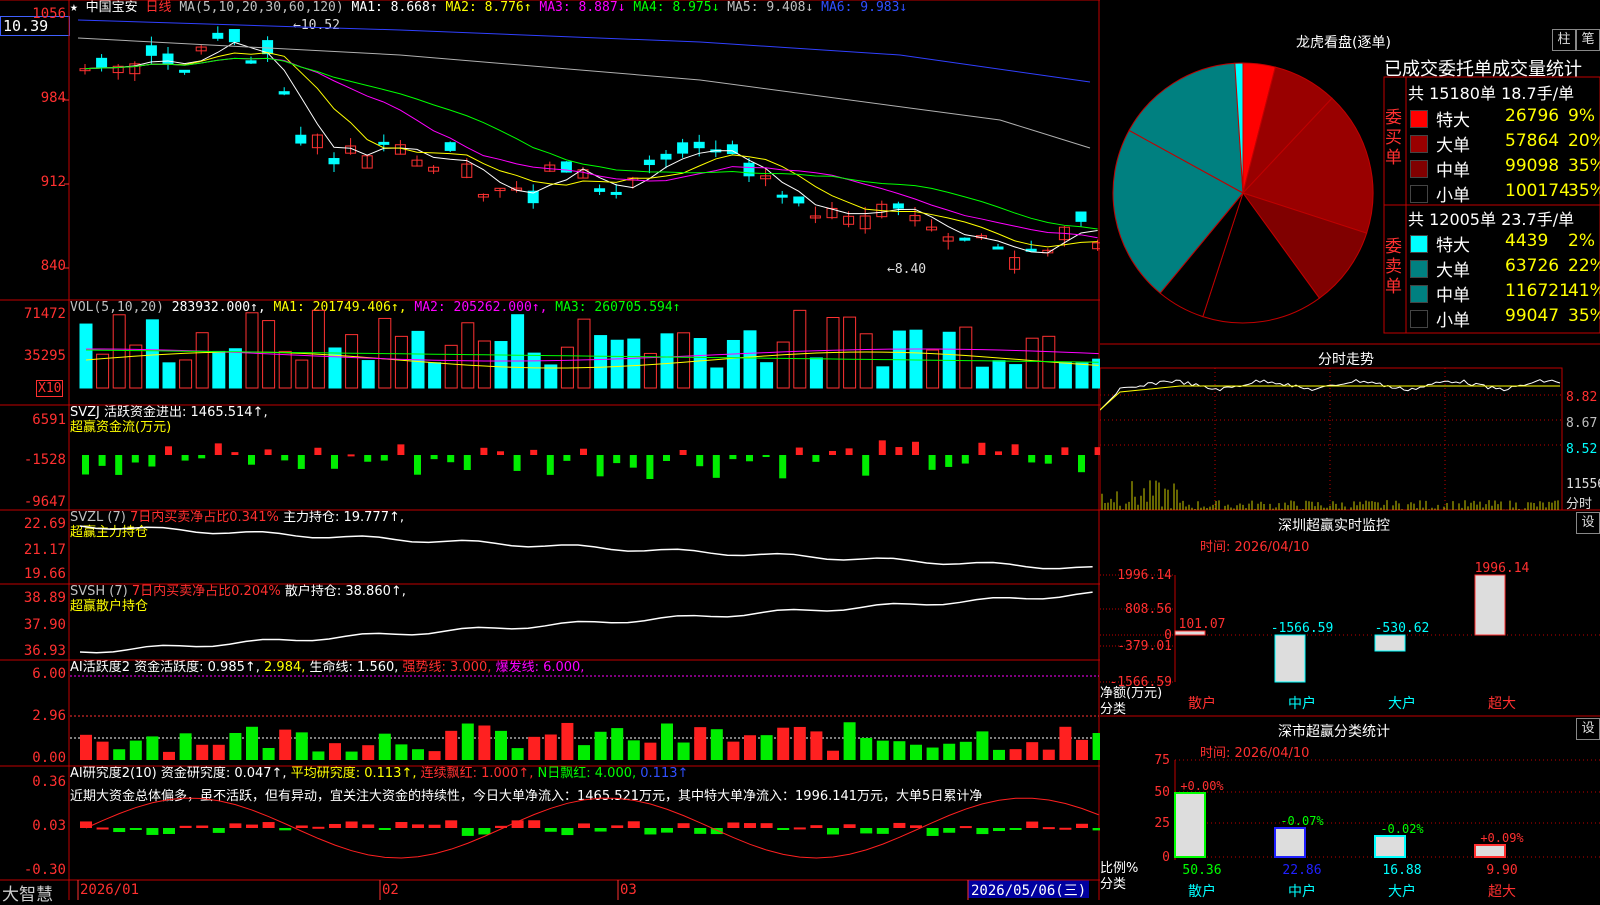  What do you see at coordinates (1502, 704) in the screenshot?
I see `monitor-category: 超大` at bounding box center [1502, 704].